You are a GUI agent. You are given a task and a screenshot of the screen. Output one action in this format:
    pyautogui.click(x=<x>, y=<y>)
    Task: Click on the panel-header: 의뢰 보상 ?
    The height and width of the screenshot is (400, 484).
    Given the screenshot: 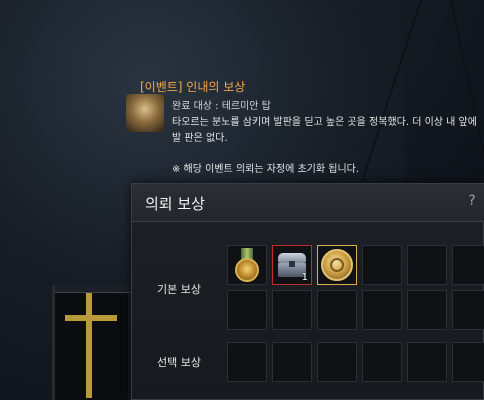 What is the action you would take?
    pyautogui.click(x=308, y=203)
    